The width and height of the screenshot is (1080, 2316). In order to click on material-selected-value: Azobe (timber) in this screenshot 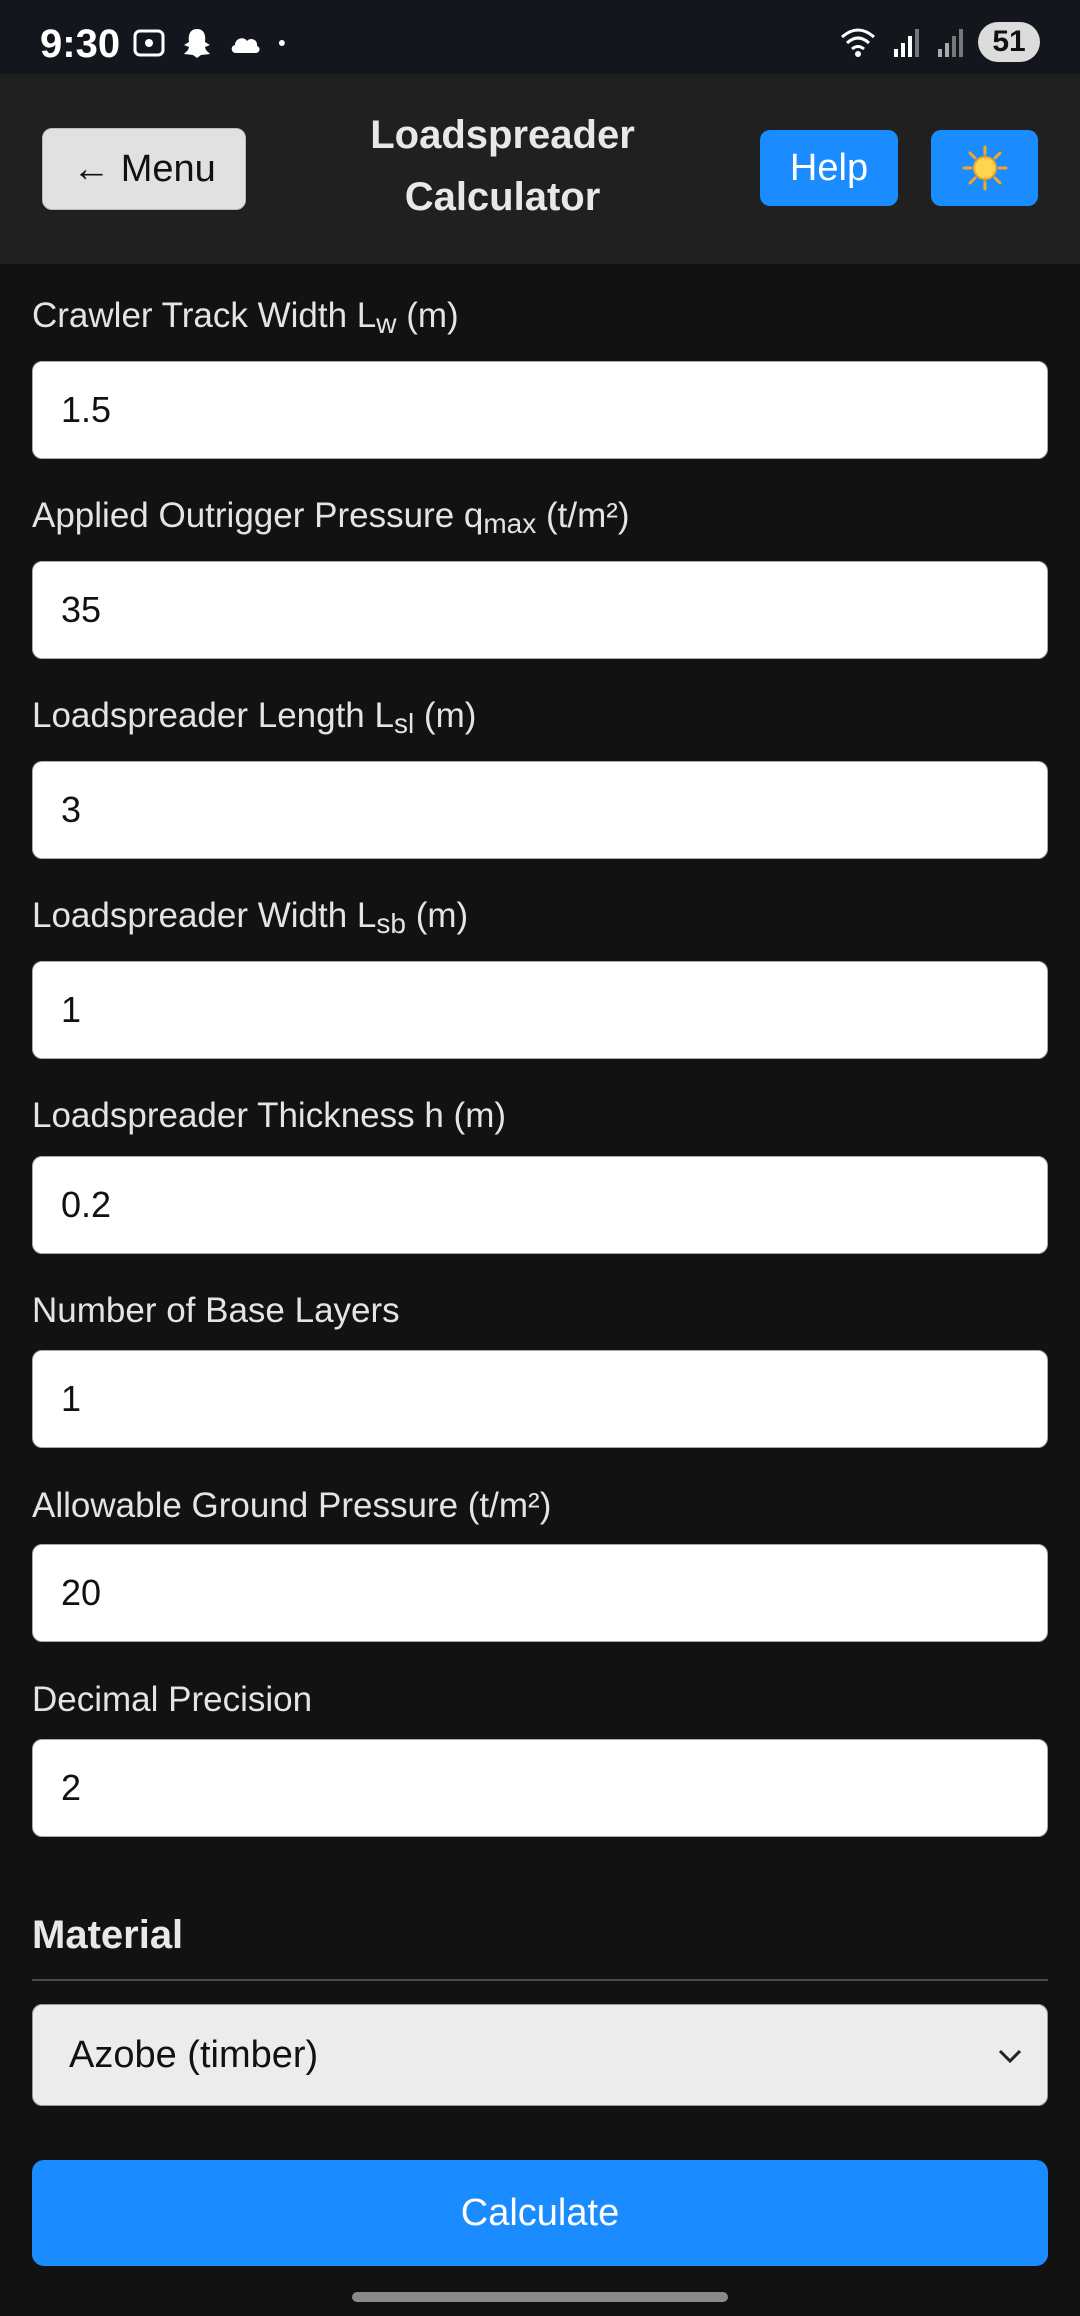, I will do `click(194, 2054)`.